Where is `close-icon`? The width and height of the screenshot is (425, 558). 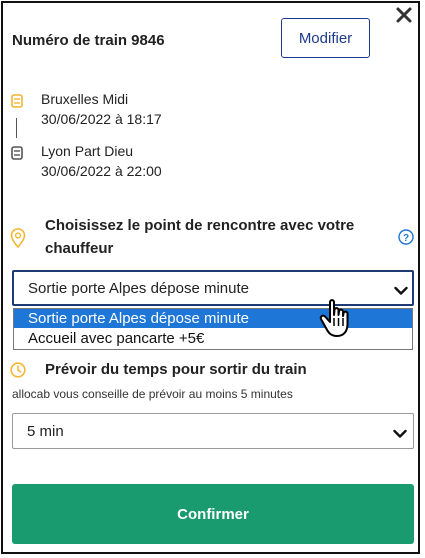 close-icon is located at coordinates (404, 15).